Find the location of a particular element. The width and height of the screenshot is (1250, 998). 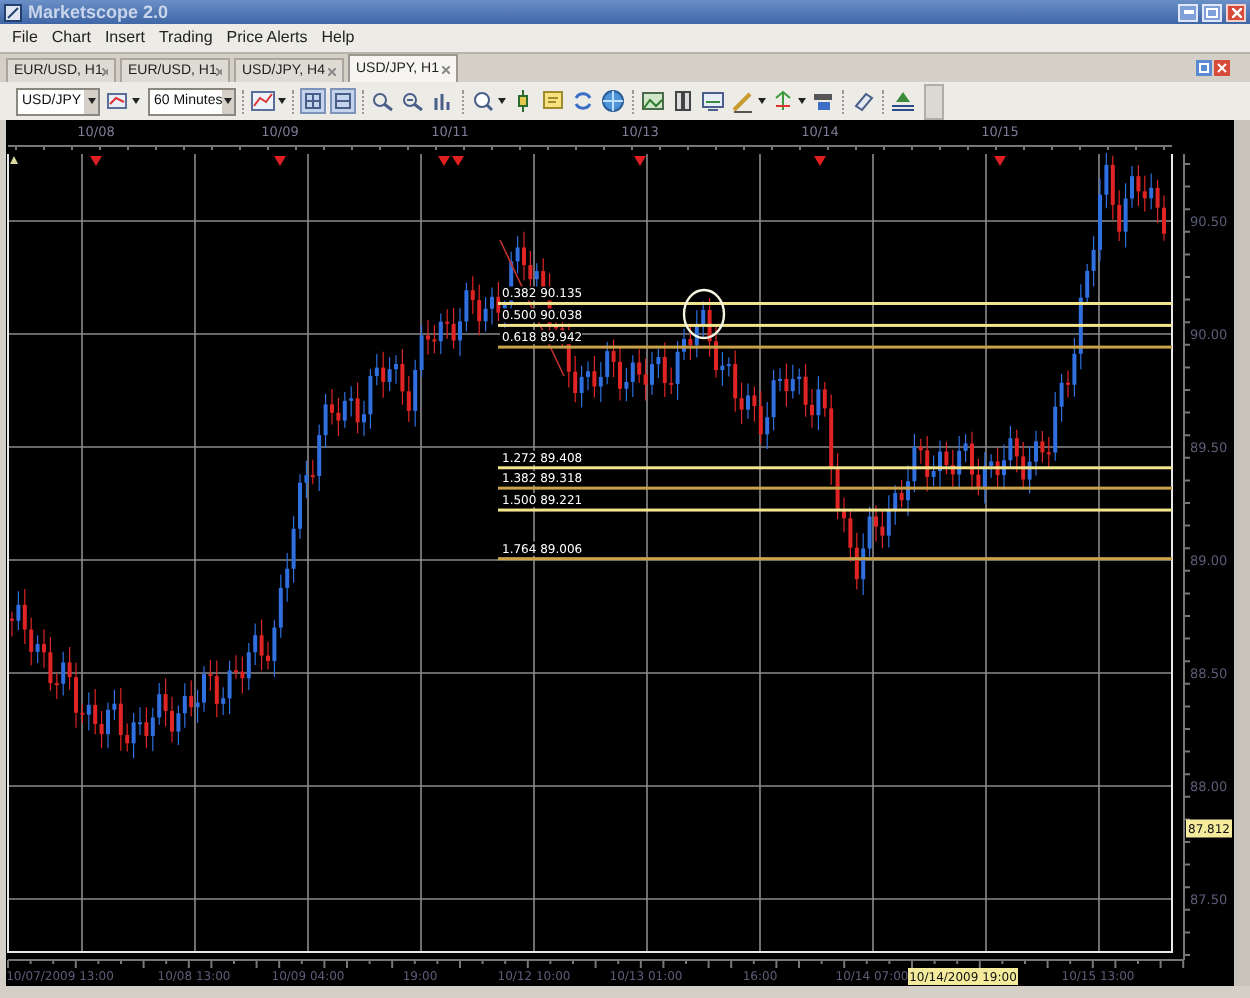

window-title: Marketscope 2.0 is located at coordinates (98, 12).